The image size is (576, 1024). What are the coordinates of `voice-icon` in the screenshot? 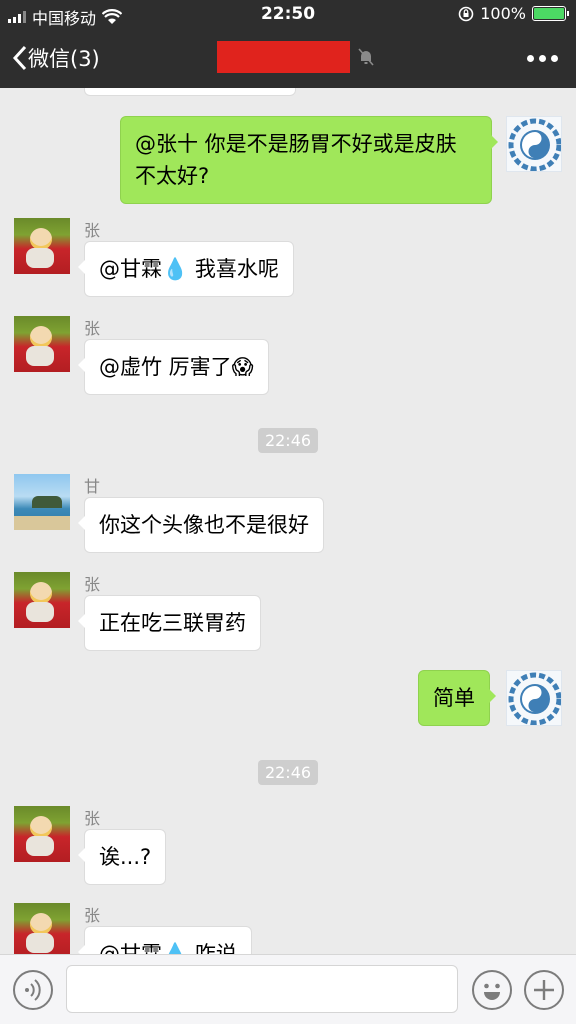 It's located at (33, 990).